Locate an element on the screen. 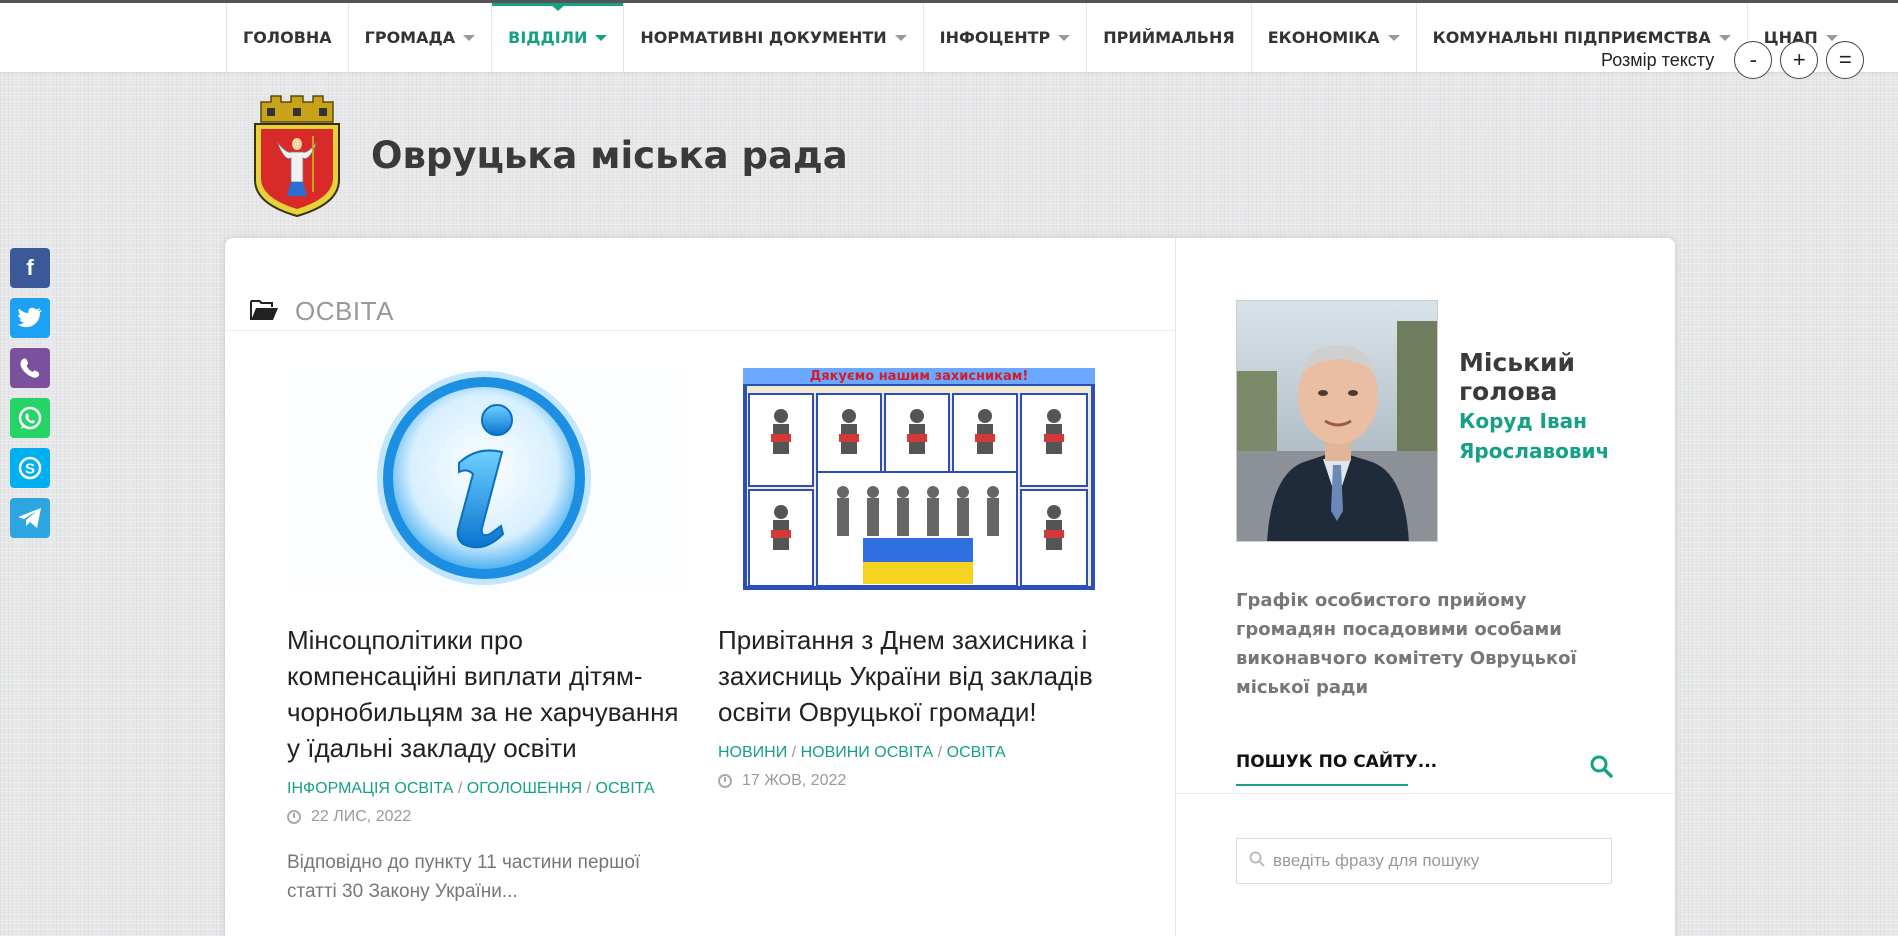 Image resolution: width=1898 pixels, height=936 pixels. viber-icon is located at coordinates (30, 368).